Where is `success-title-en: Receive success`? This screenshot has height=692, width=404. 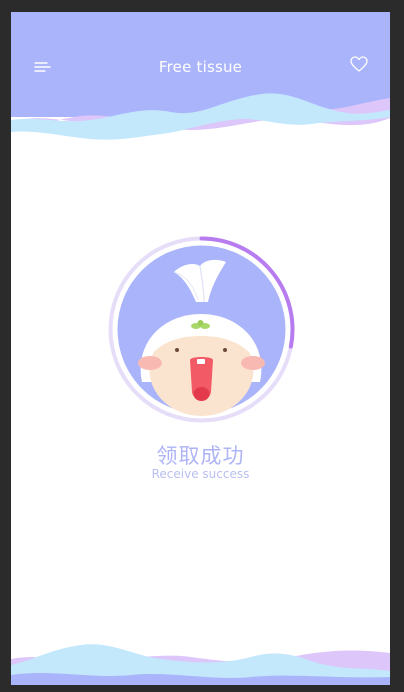
success-title-en: Receive success is located at coordinates (200, 474).